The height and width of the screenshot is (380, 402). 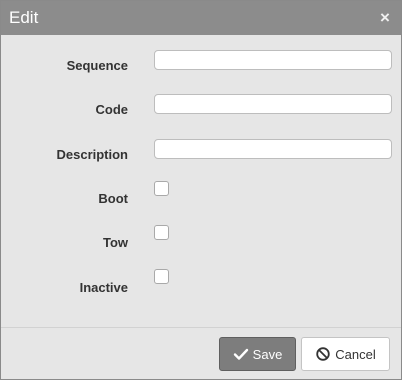 What do you see at coordinates (323, 354) in the screenshot?
I see `ban-icon` at bounding box center [323, 354].